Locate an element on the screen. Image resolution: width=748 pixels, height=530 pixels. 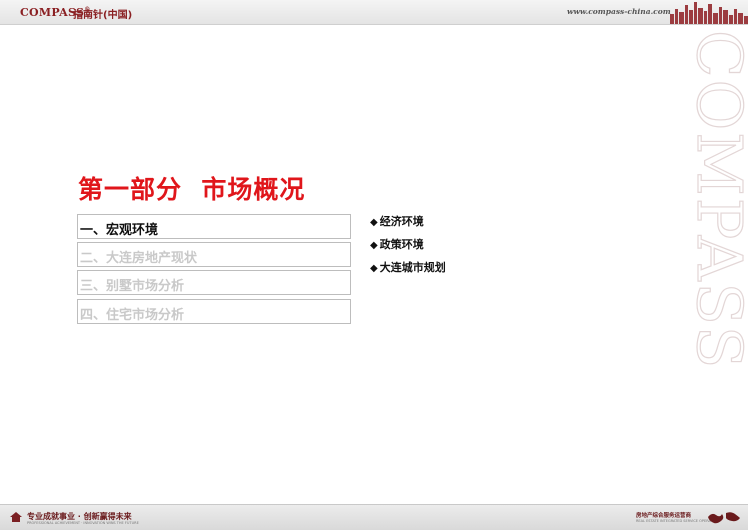
header-bar: COMPASS® 指南针(中国) www.compass-china.com is located at coordinates (374, 12).